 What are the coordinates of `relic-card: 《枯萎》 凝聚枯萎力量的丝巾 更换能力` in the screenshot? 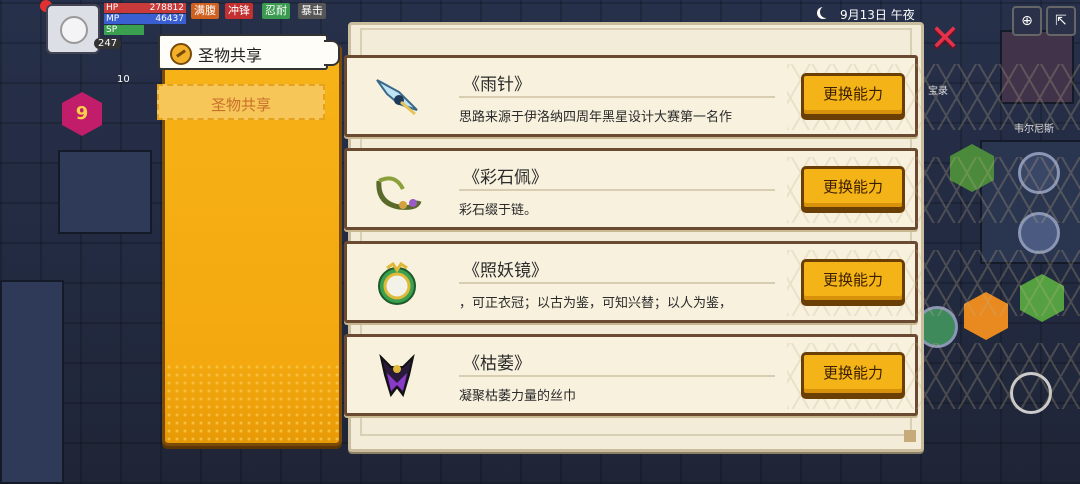 It's located at (712, 375).